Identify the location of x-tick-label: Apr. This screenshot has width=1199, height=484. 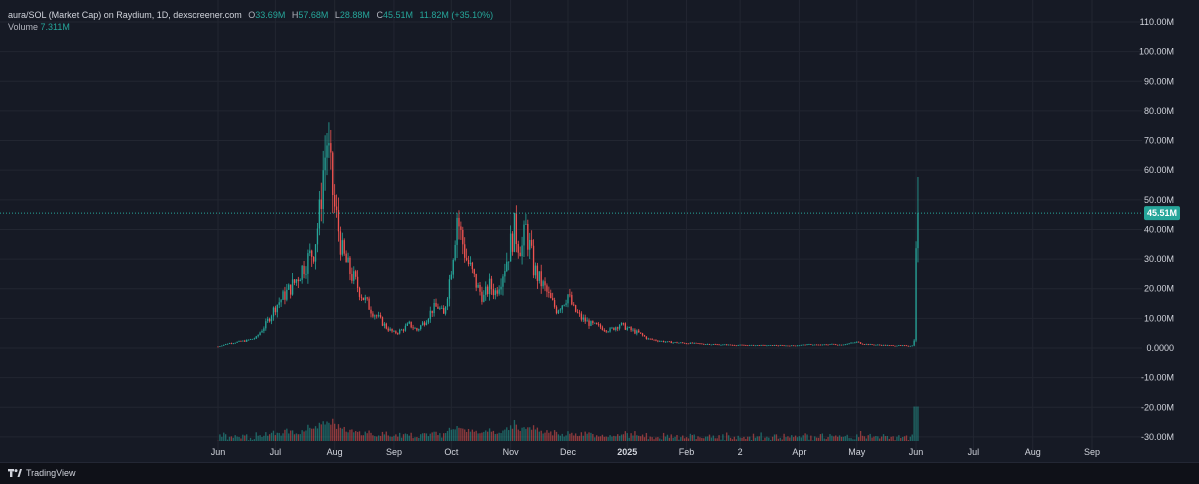
(799, 452).